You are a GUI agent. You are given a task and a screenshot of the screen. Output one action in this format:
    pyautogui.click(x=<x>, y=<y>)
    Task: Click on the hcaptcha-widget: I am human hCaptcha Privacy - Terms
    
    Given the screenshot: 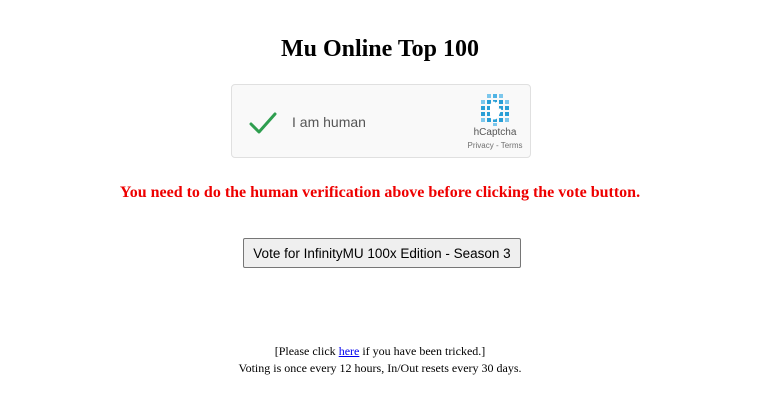 What is the action you would take?
    pyautogui.click(x=381, y=121)
    